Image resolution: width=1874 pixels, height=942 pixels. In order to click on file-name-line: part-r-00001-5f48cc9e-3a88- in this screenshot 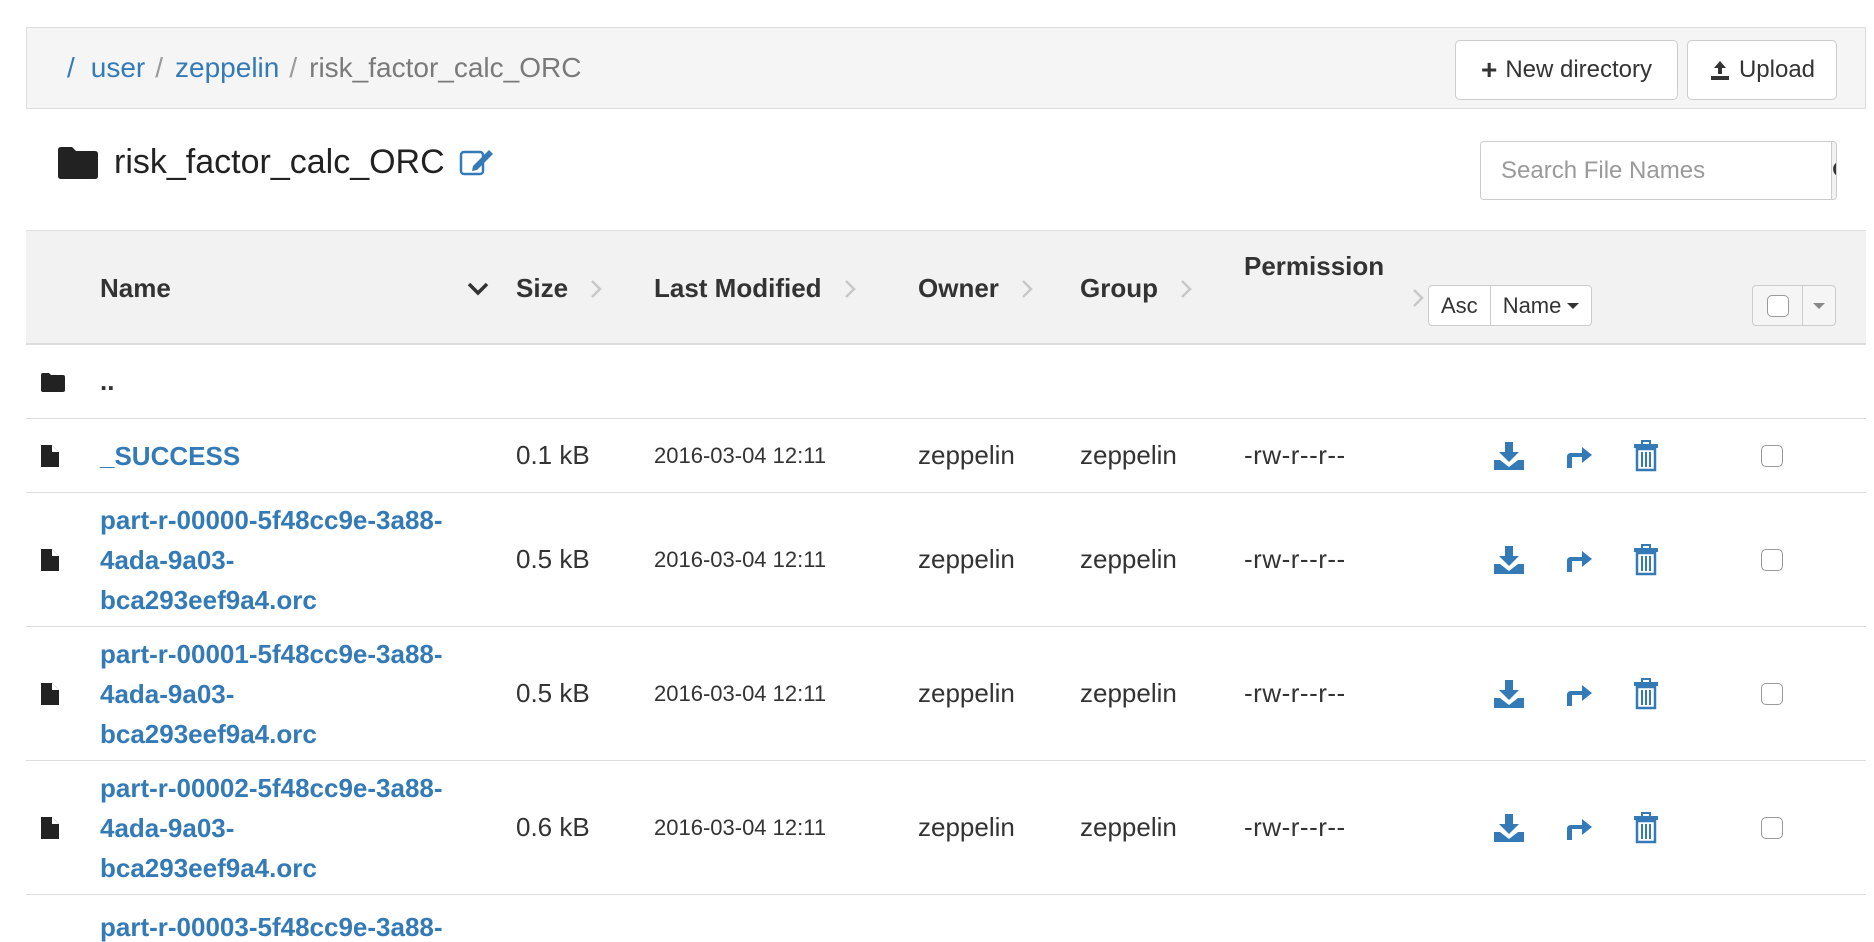, I will do `click(271, 653)`.